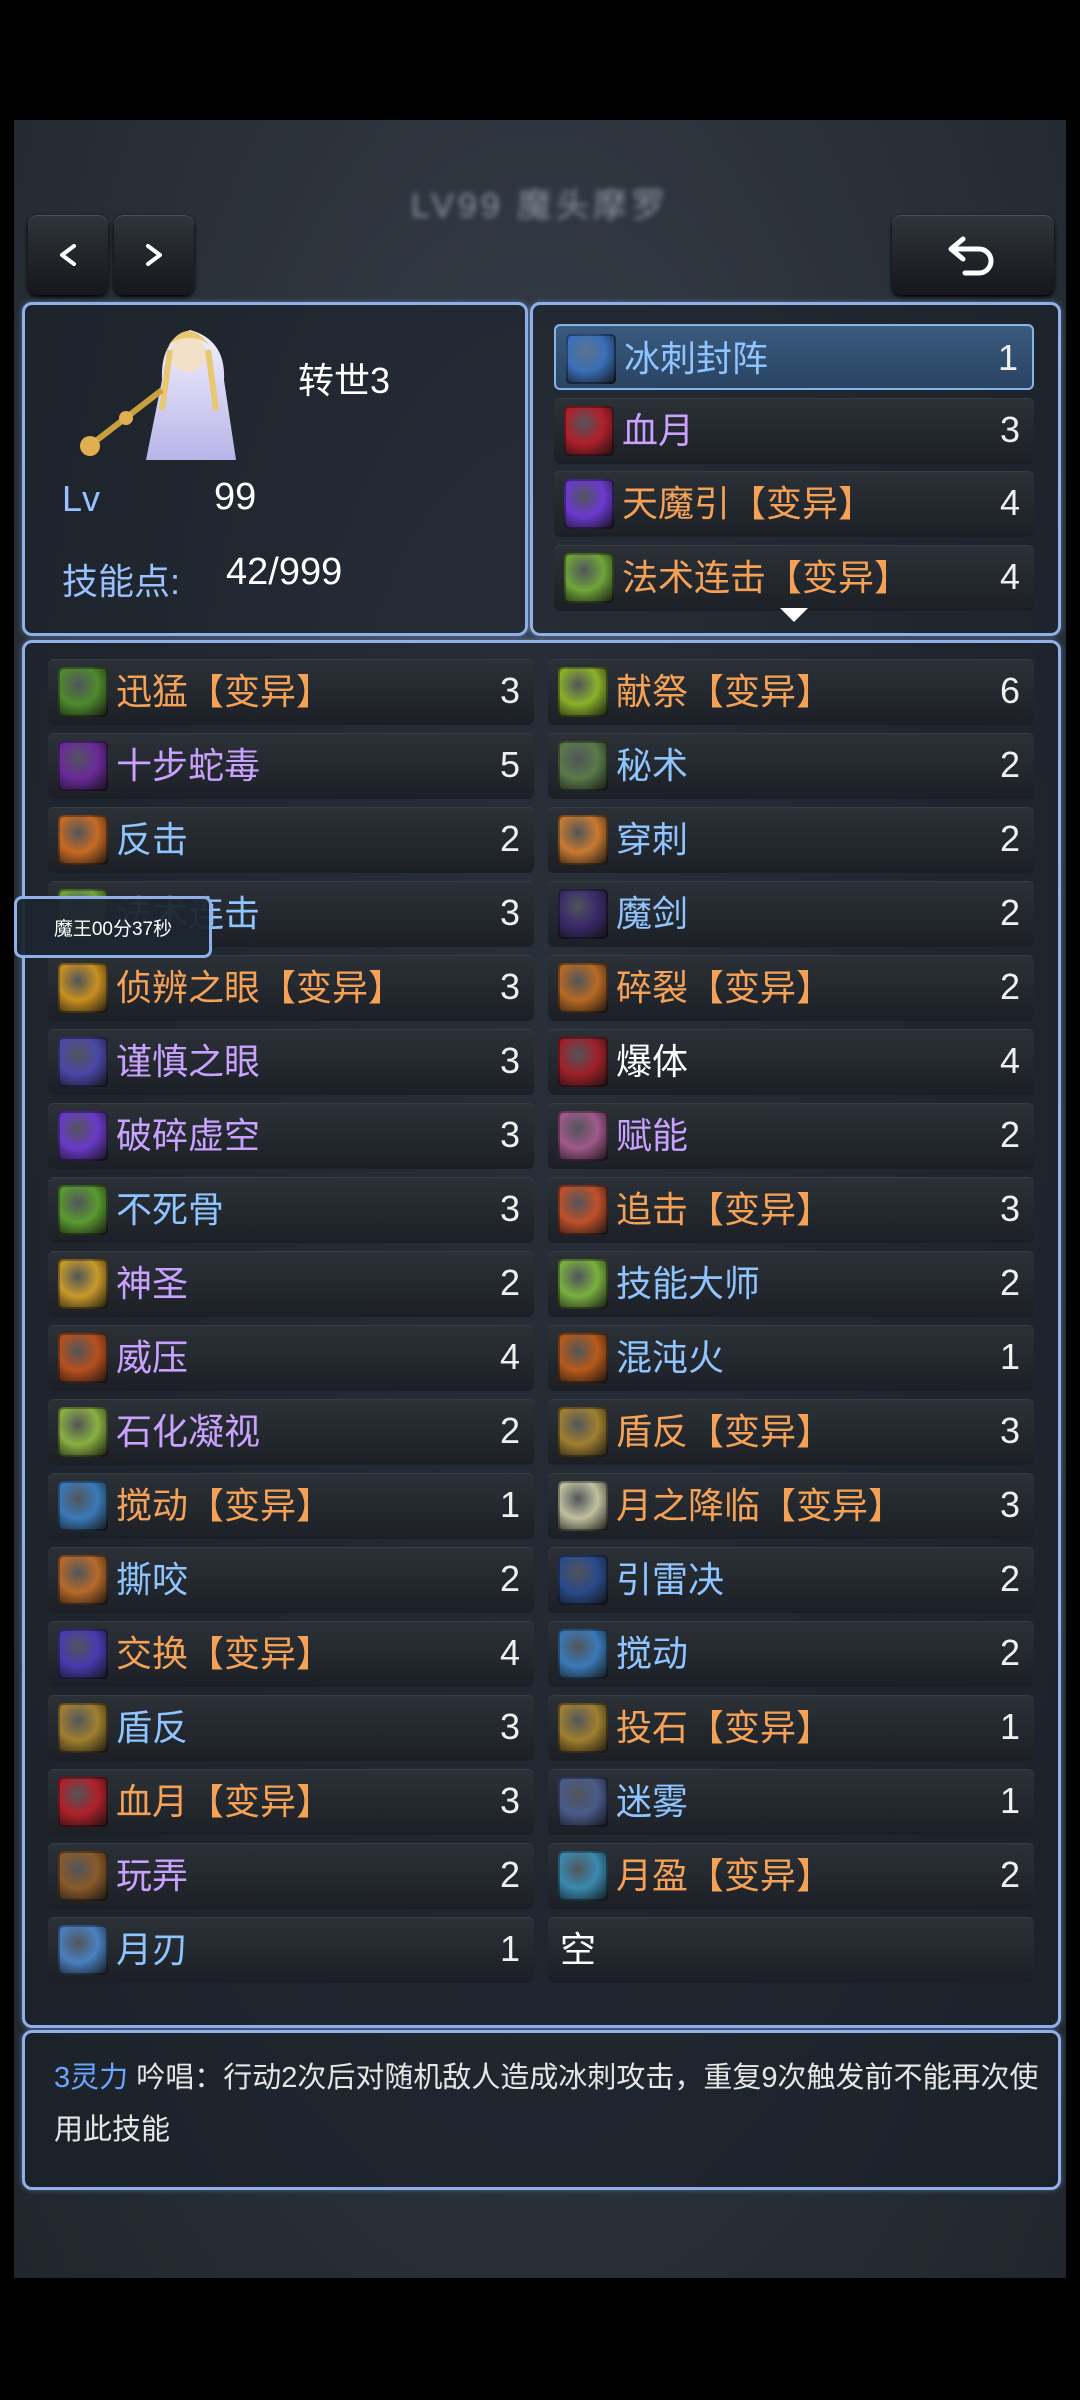 Image resolution: width=1080 pixels, height=2400 pixels. Describe the element at coordinates (791, 1654) in the screenshot. I see `skill-row: 搅动 2` at that location.